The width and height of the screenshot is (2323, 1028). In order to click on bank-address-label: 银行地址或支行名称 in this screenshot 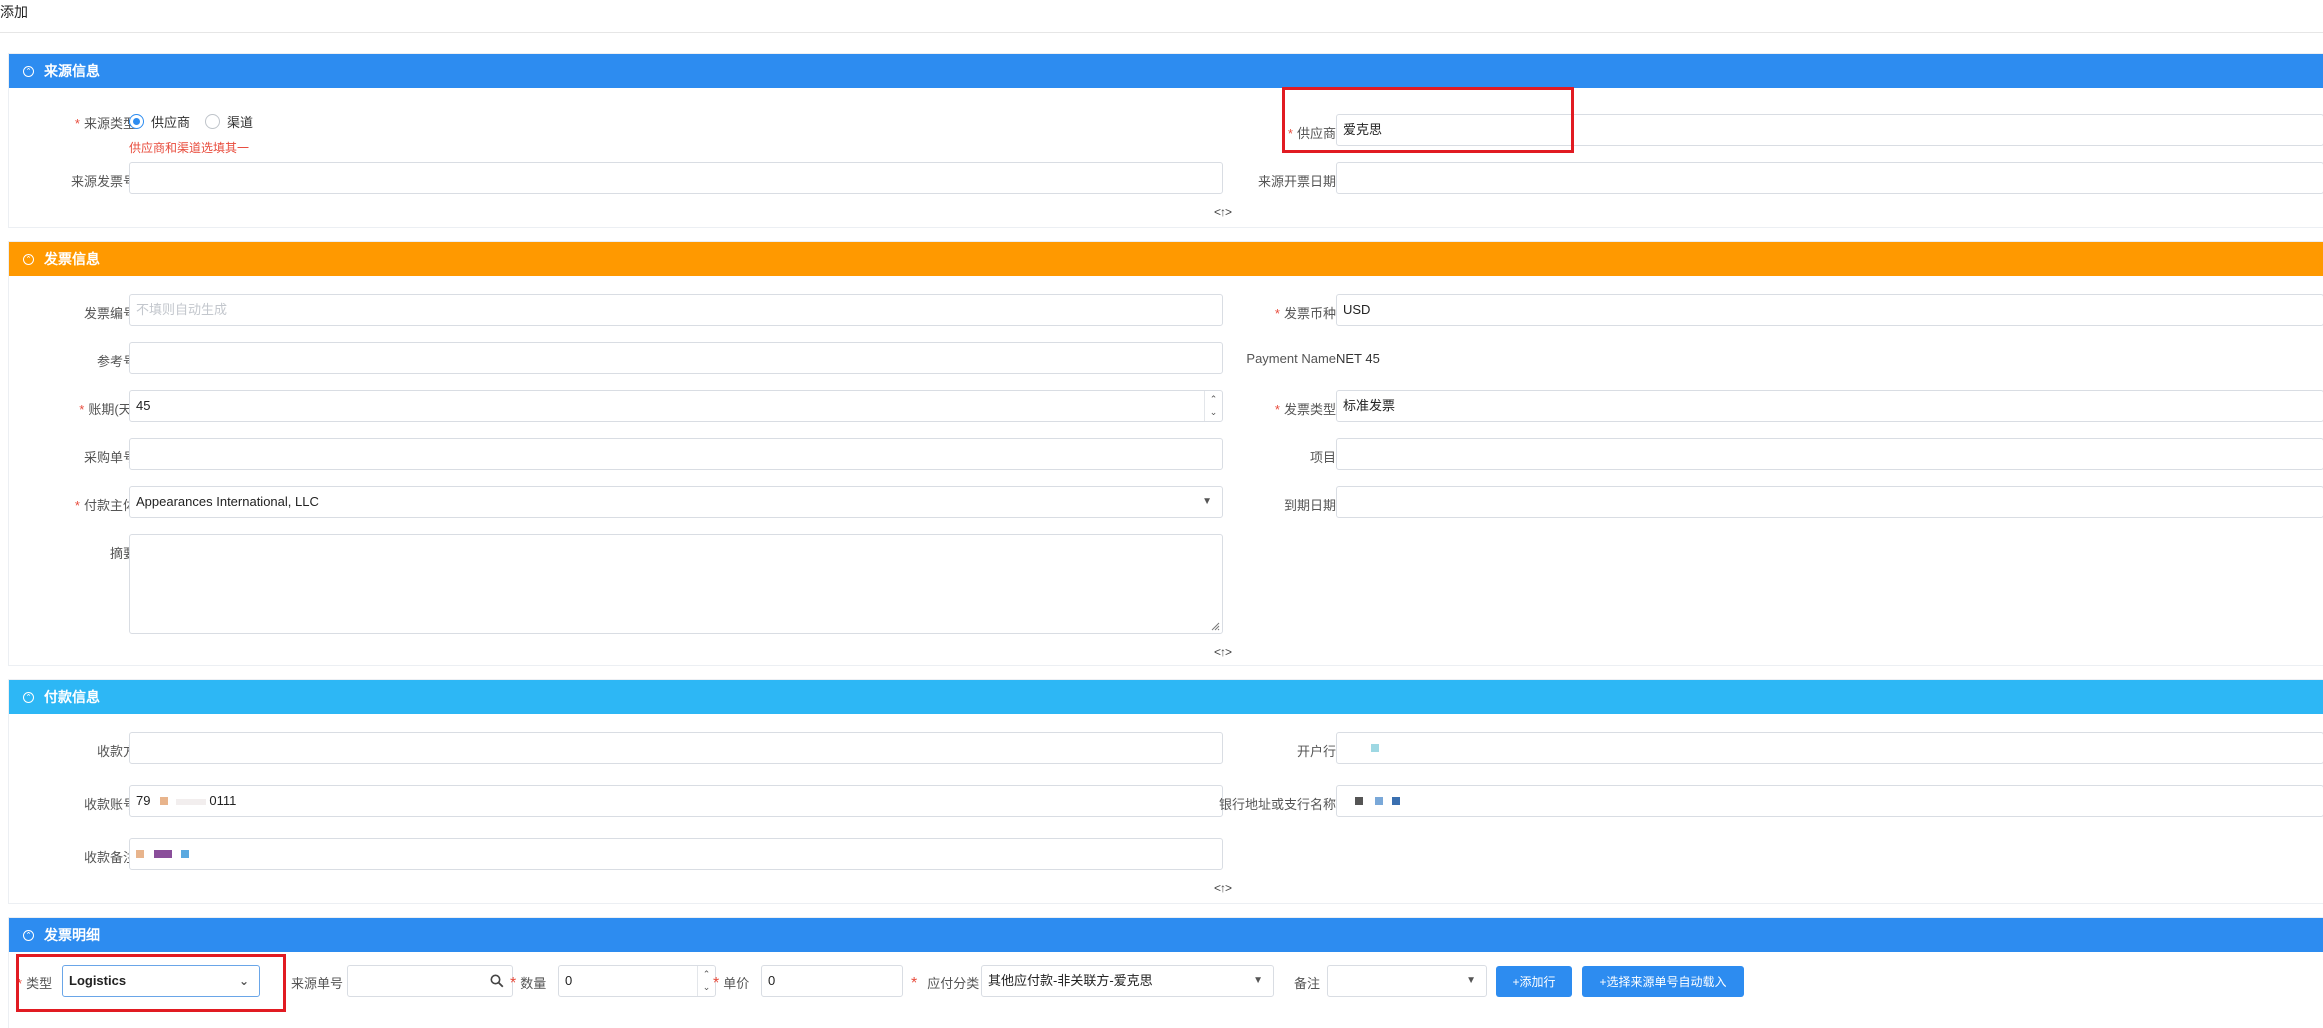, I will do `click(1277, 804)`.